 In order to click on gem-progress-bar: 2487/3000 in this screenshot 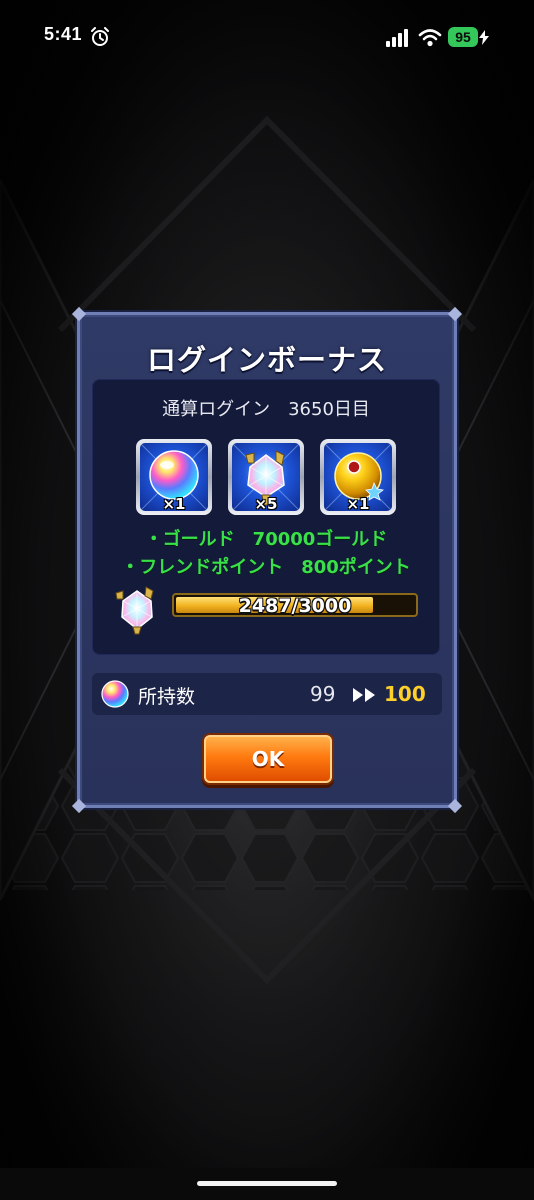, I will do `click(295, 605)`.